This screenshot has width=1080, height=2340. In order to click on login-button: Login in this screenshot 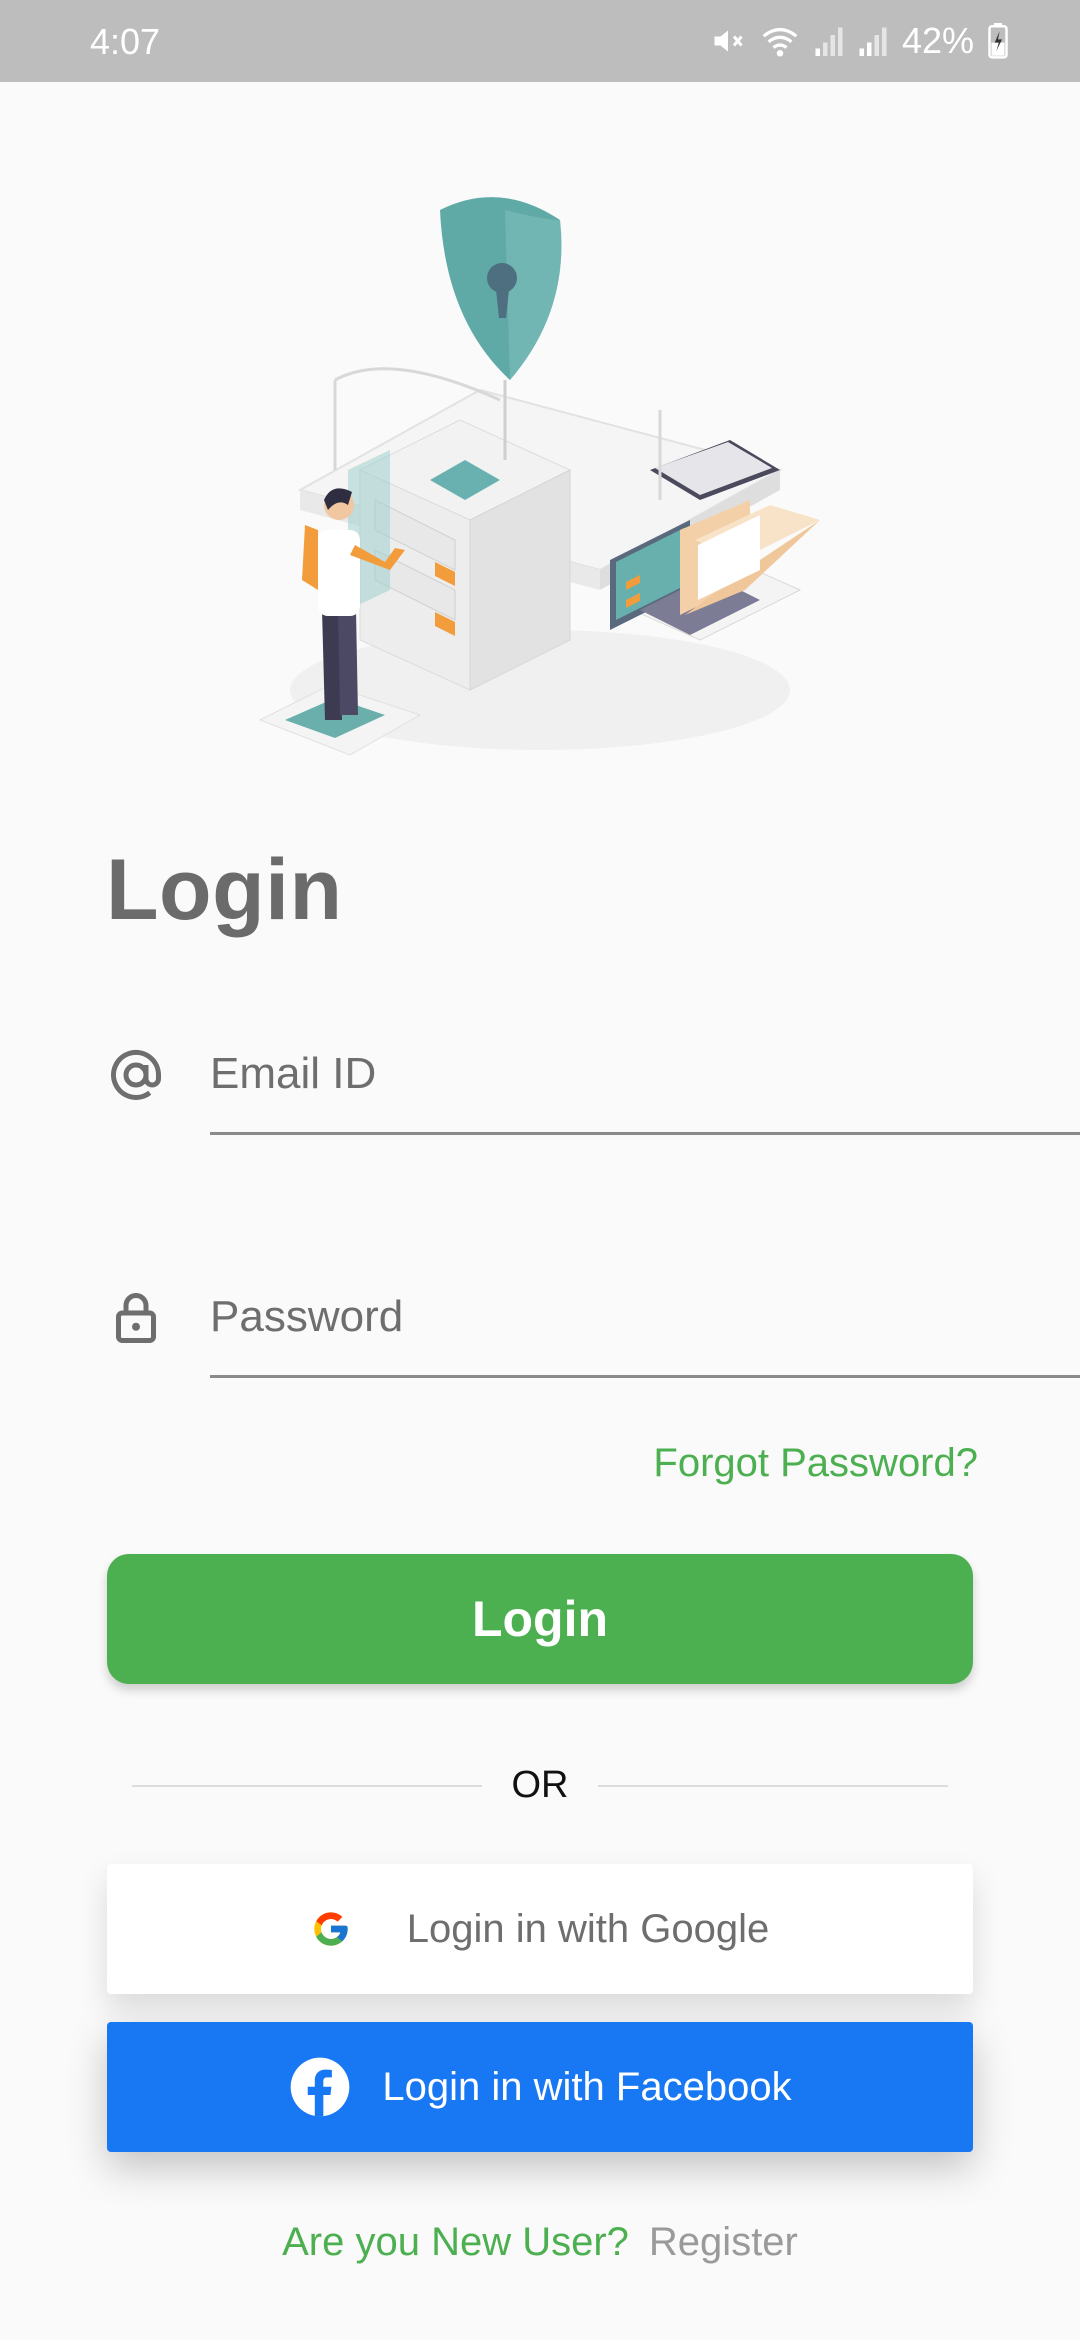, I will do `click(540, 1619)`.